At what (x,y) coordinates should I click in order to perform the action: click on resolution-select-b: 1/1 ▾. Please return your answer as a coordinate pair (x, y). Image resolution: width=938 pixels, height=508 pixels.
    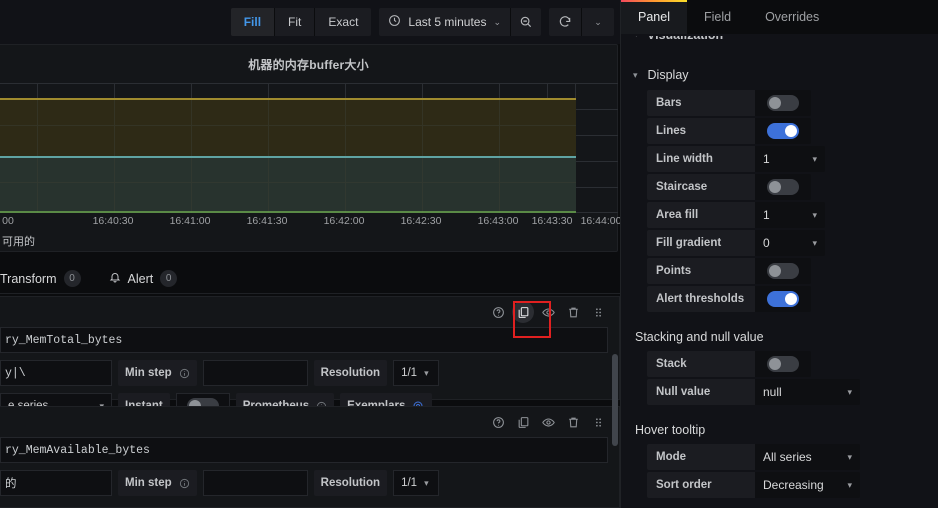
    Looking at the image, I should click on (416, 483).